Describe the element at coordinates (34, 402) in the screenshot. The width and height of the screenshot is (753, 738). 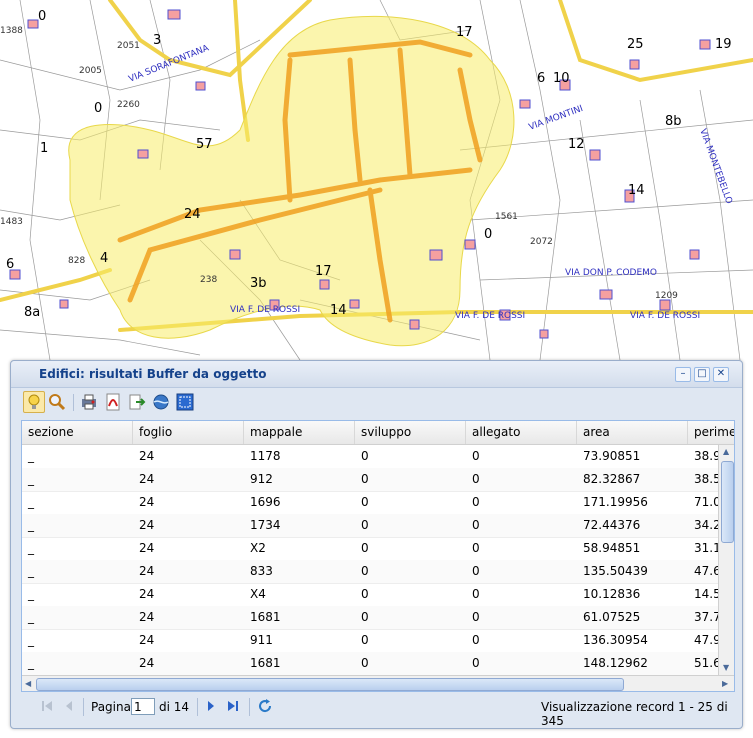
I see `bulb-icon` at that location.